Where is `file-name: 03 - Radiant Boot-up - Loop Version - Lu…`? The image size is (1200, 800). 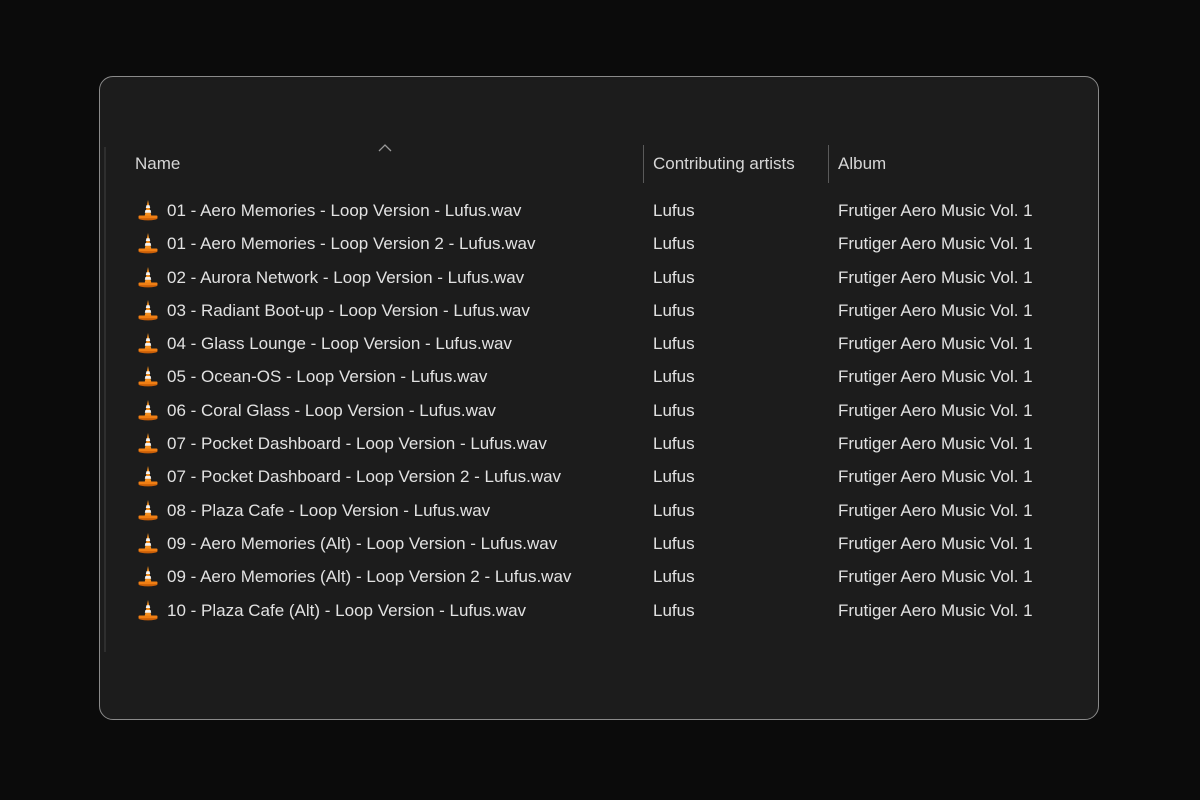
file-name: 03 - Radiant Boot-up - Loop Version - Lu… is located at coordinates (348, 310).